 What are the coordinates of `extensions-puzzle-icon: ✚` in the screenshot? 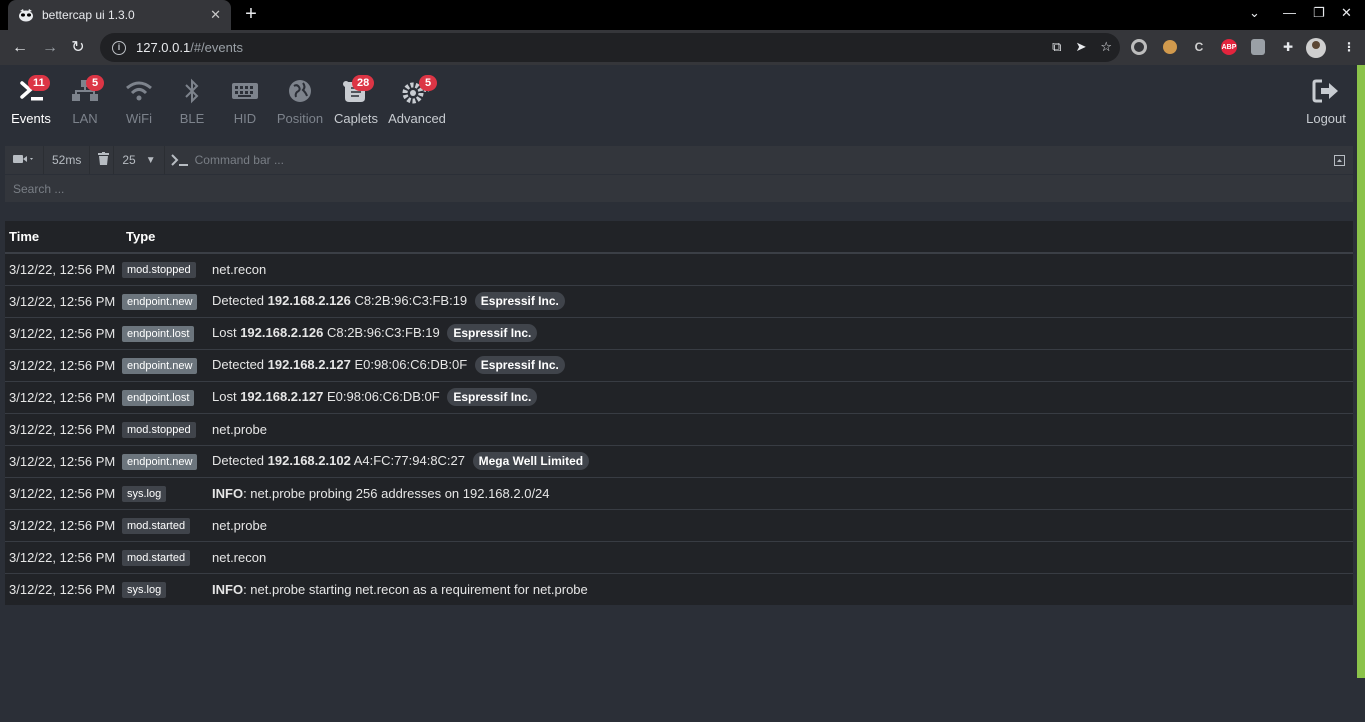 It's located at (1288, 47).